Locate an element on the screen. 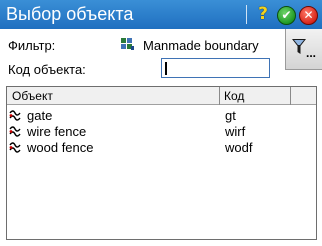  filter-value: Manmade boundary is located at coordinates (201, 45).